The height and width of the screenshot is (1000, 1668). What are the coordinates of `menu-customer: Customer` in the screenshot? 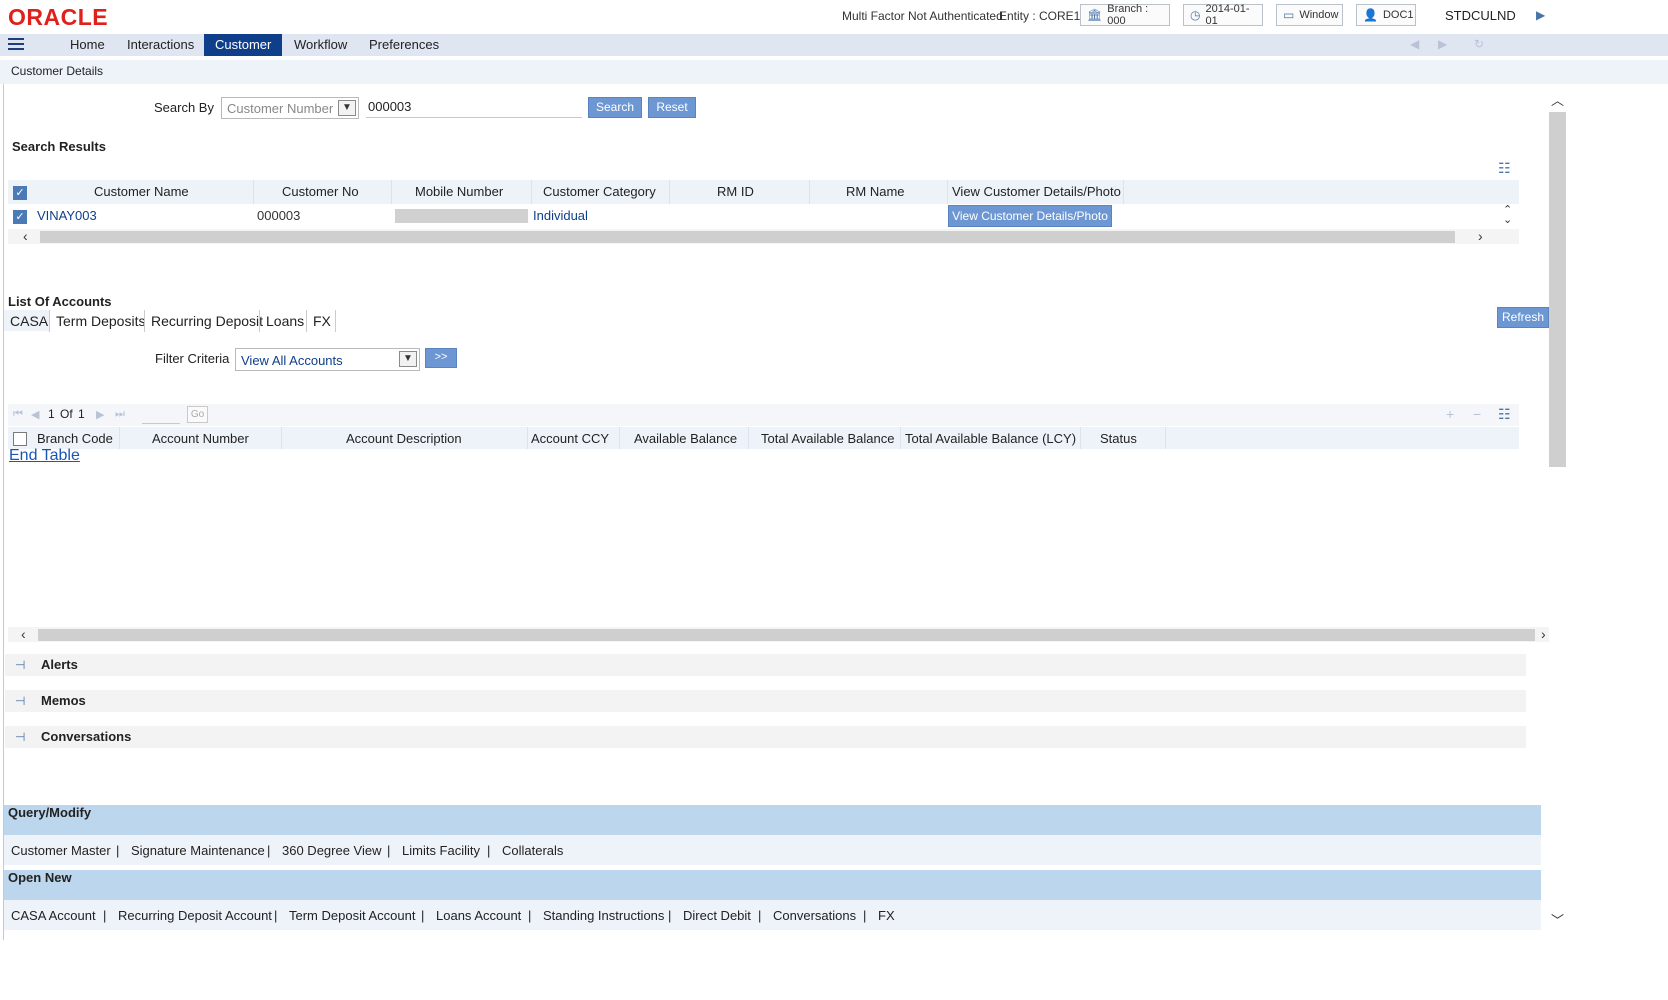 It's located at (243, 45).